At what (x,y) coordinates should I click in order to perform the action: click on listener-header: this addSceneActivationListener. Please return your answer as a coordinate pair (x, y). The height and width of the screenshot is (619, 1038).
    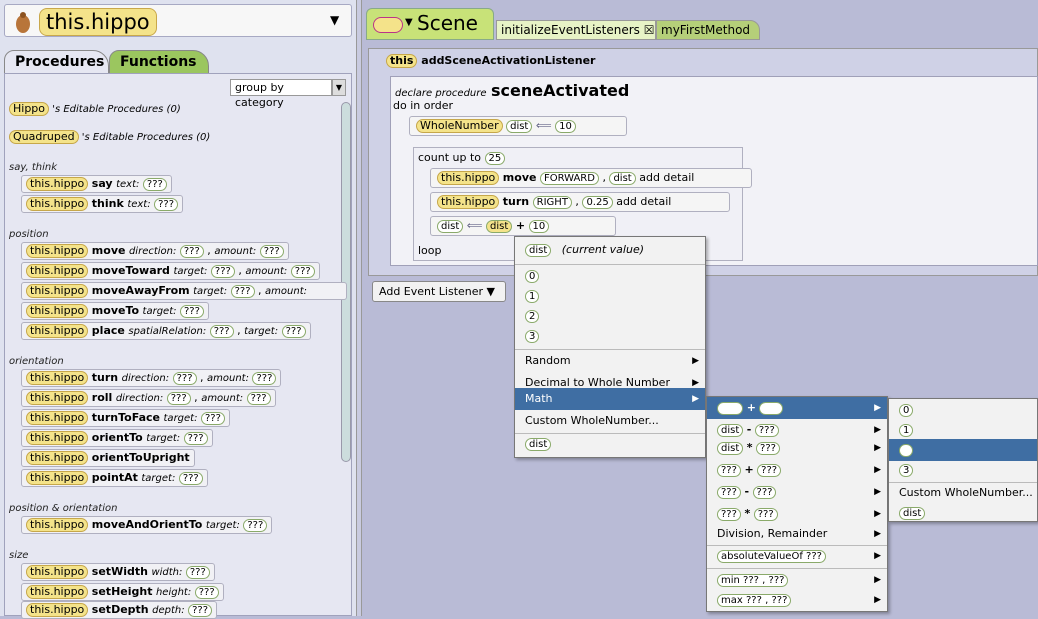
    Looking at the image, I should click on (712, 62).